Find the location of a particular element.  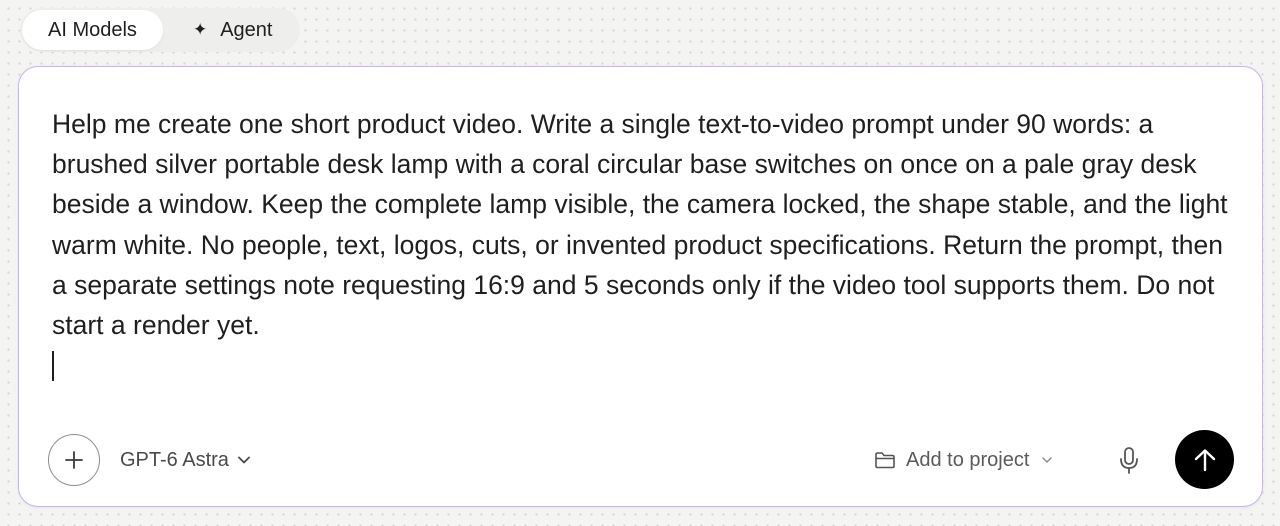

plus-icon is located at coordinates (74, 460).